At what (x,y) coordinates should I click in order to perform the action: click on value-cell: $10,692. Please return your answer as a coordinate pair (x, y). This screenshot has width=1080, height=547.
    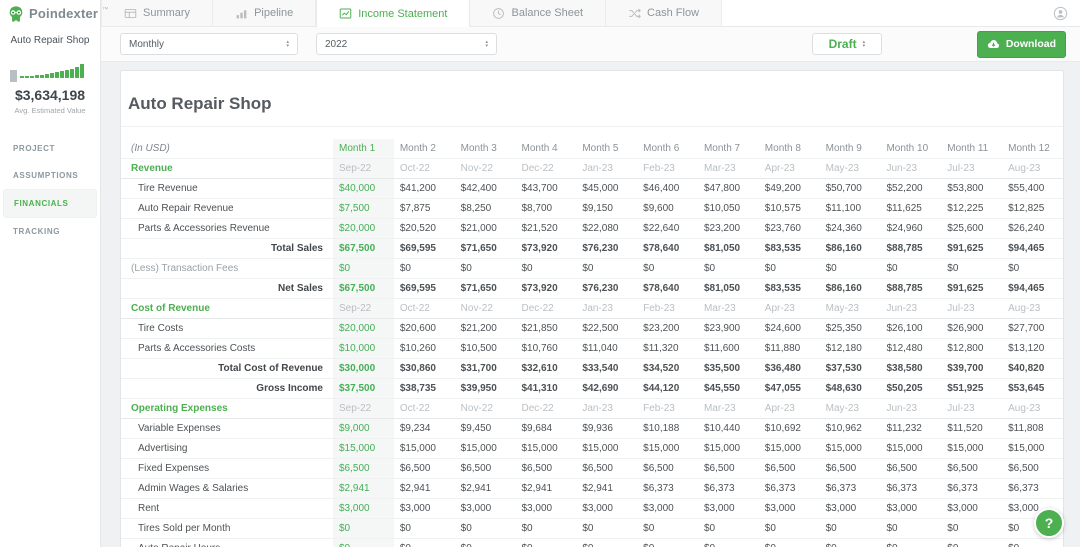
    Looking at the image, I should click on (789, 428).